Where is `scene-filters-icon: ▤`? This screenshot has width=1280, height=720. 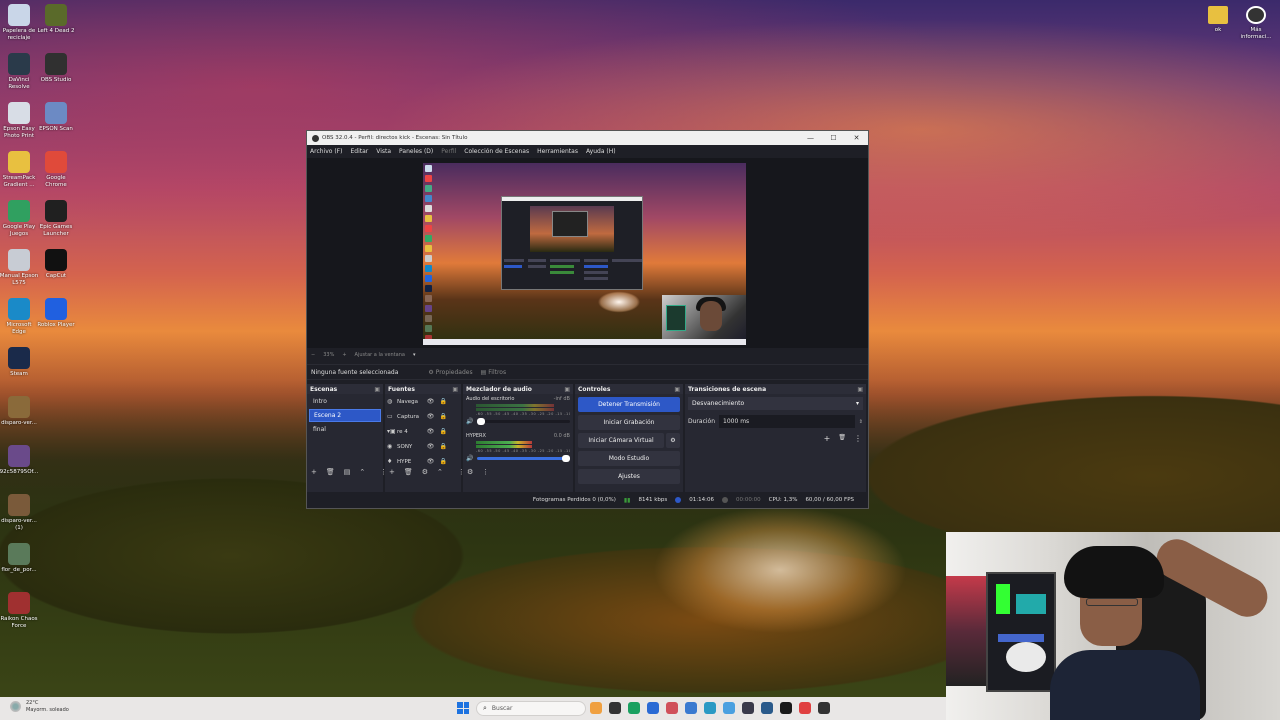
scene-filters-icon: ▤ is located at coordinates (347, 472).